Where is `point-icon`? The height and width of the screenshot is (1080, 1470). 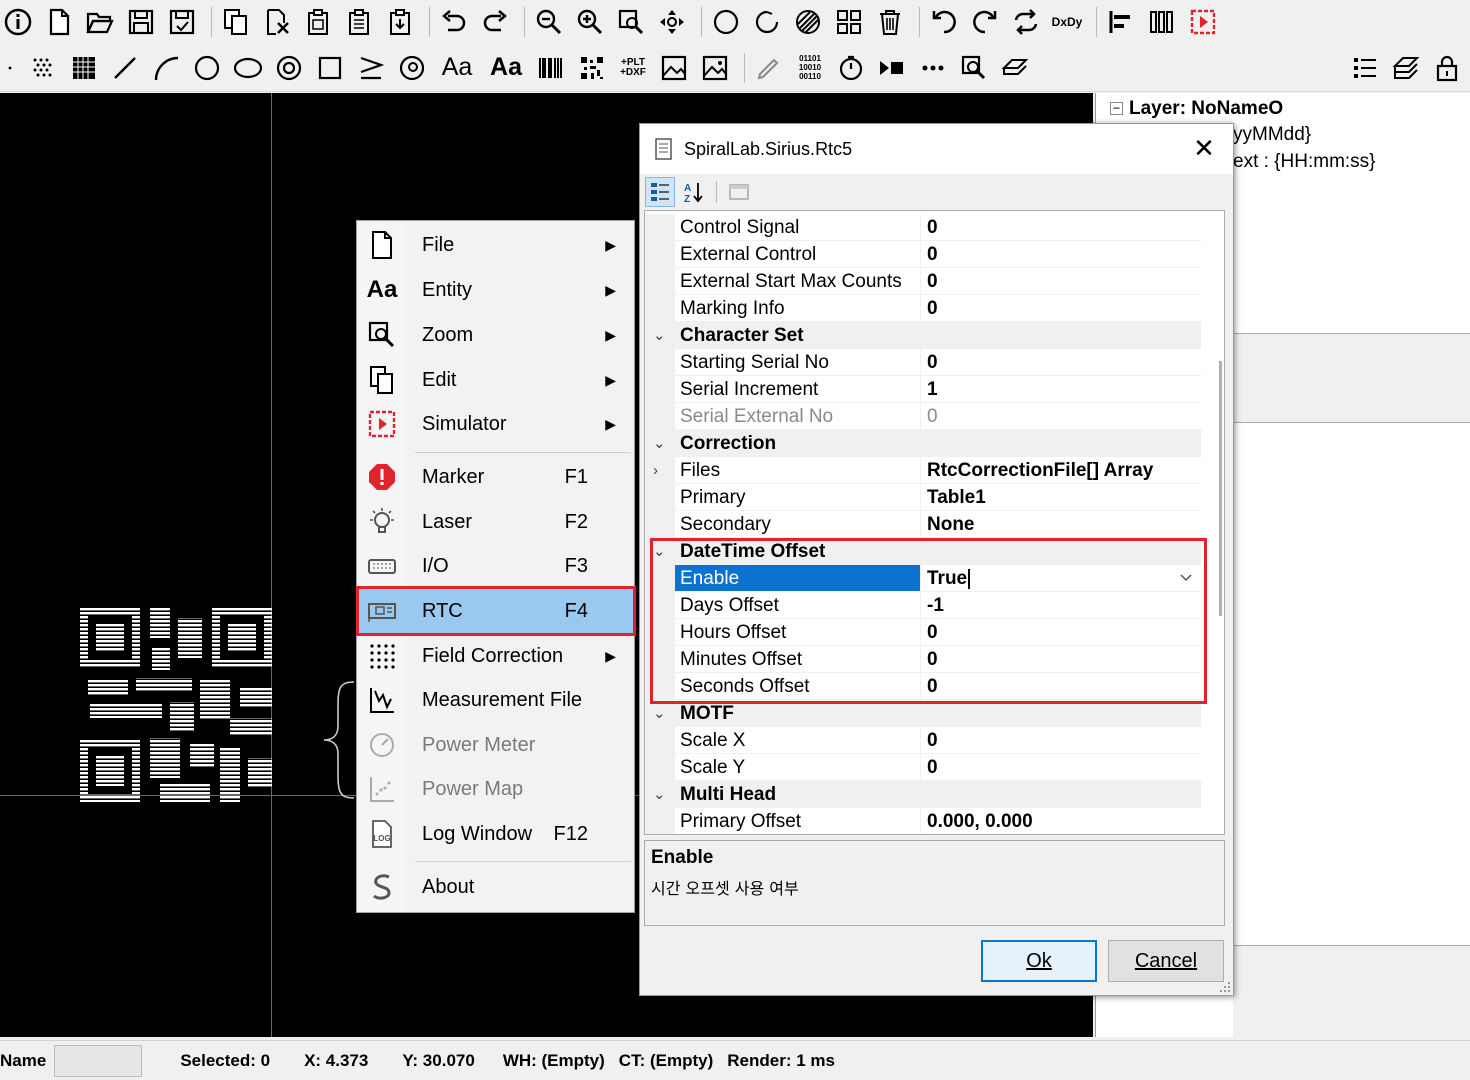
point-icon is located at coordinates (10, 68).